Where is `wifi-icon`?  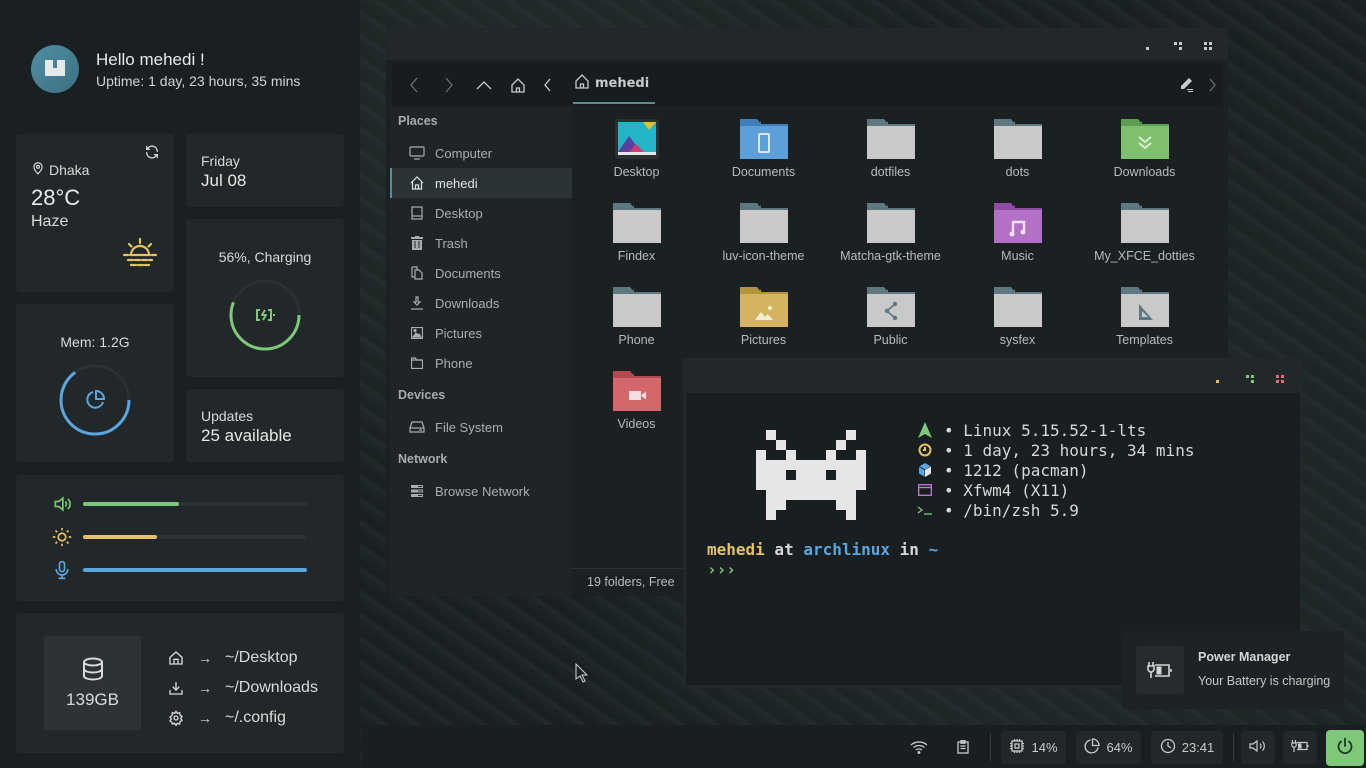 wifi-icon is located at coordinates (919, 747).